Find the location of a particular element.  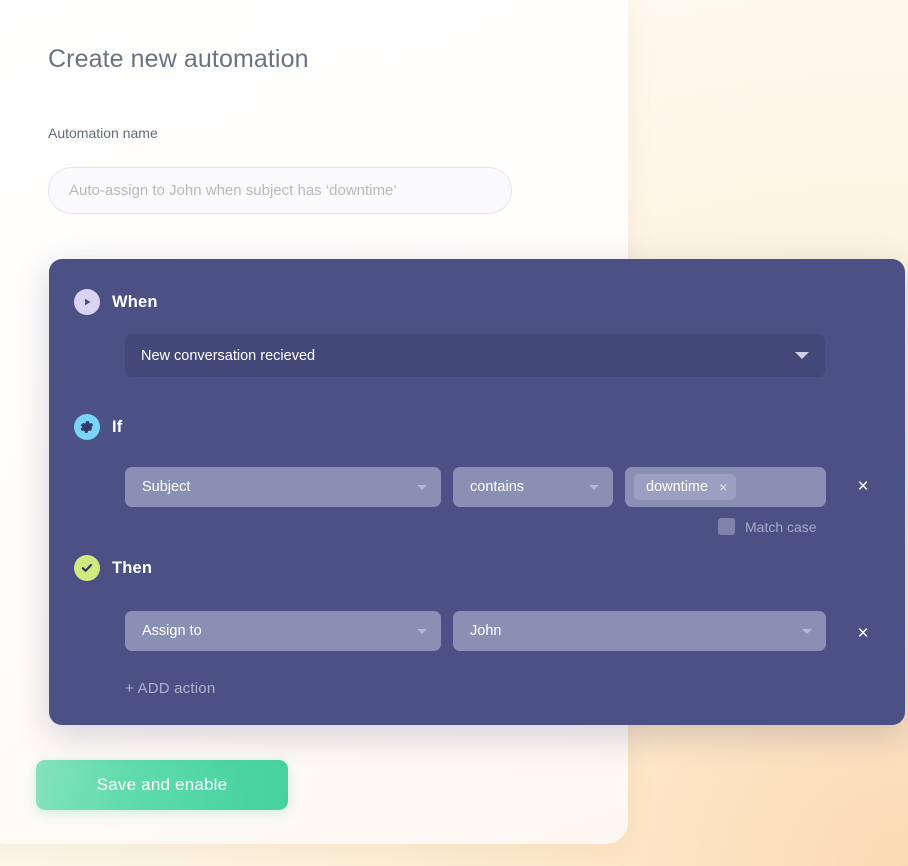

match-case-label: Match case is located at coordinates (781, 526).